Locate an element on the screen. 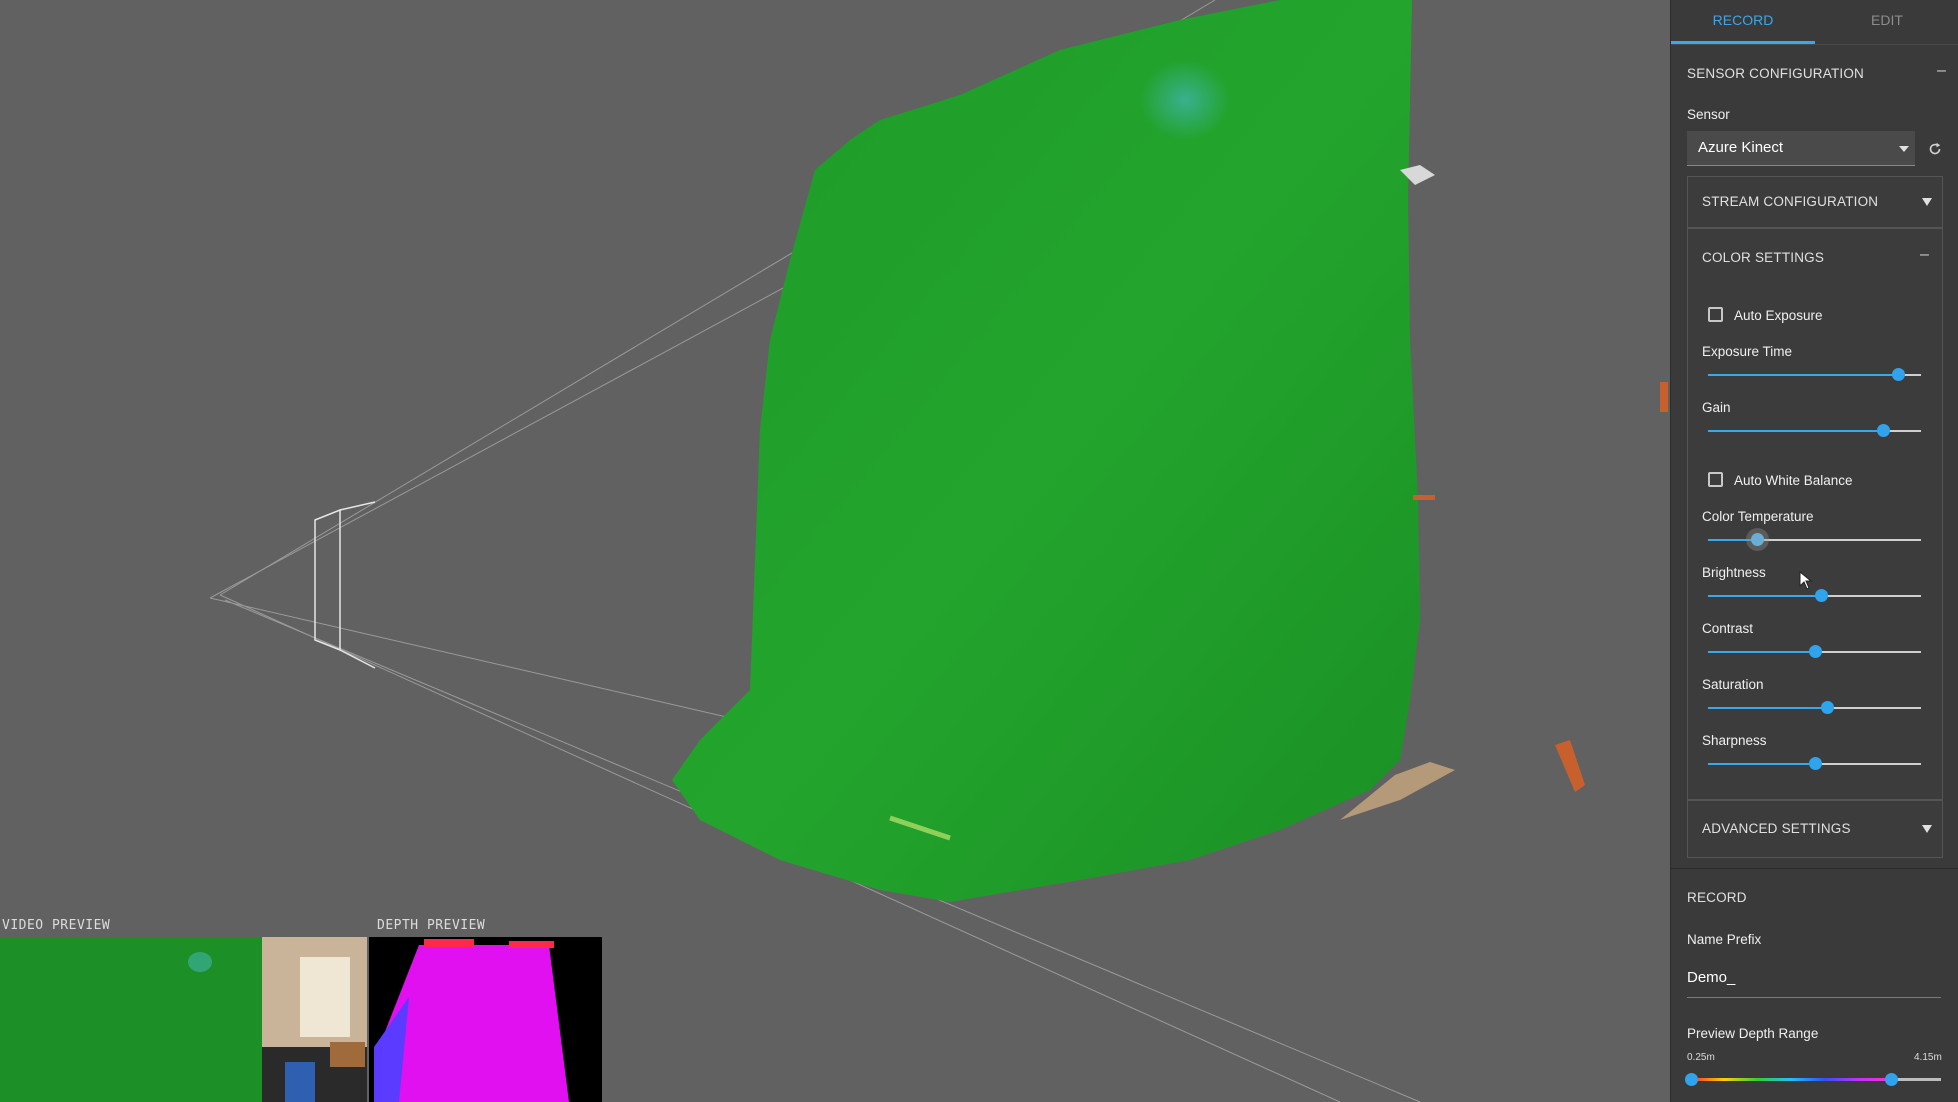 This screenshot has width=1958, height=1102. range-high-thumb is located at coordinates (1891, 1079).